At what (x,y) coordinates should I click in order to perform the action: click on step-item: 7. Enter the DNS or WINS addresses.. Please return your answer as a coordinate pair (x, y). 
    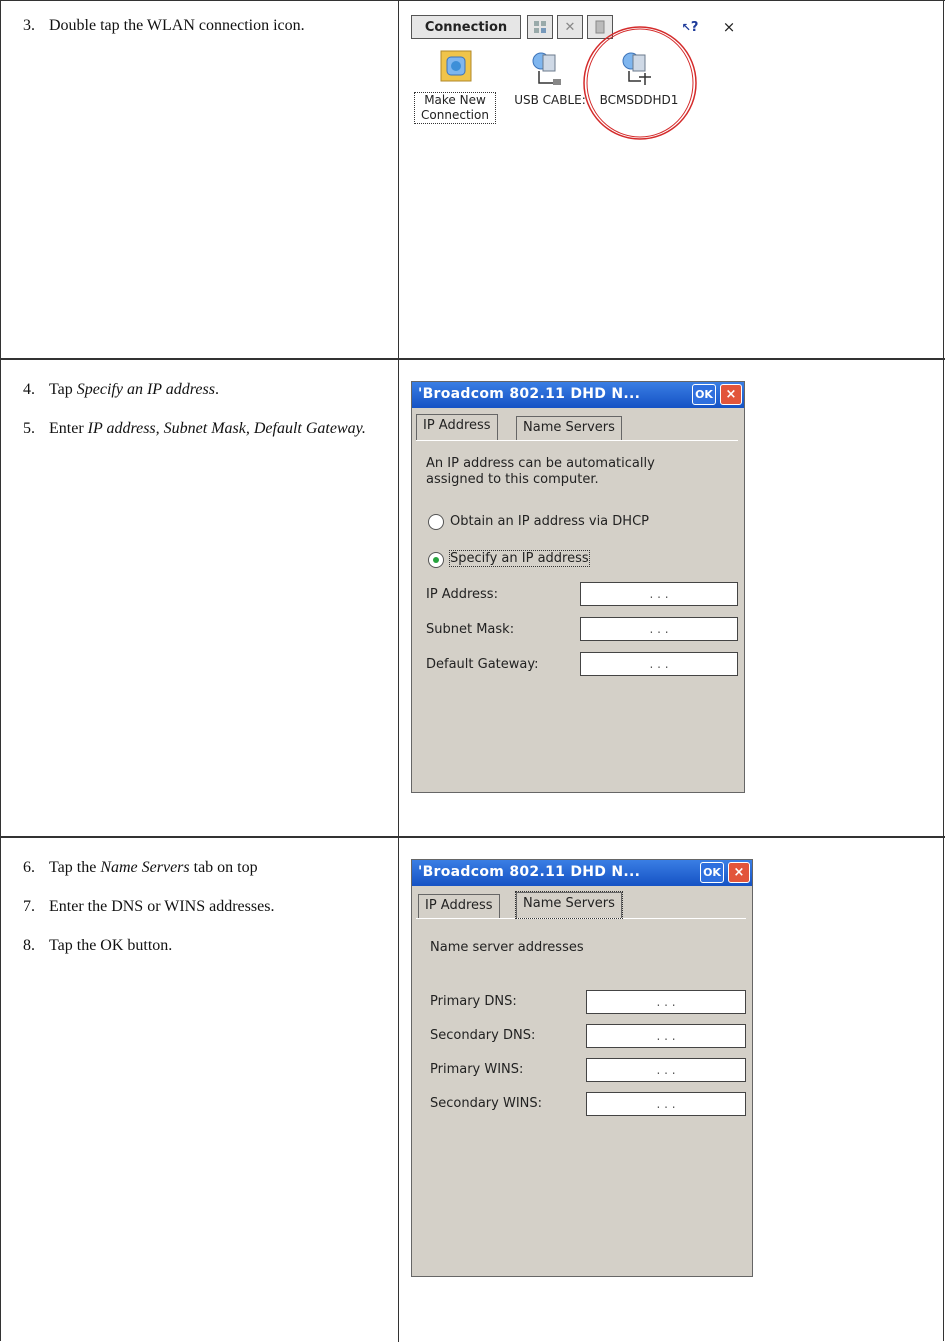
    Looking at the image, I should click on (203, 906).